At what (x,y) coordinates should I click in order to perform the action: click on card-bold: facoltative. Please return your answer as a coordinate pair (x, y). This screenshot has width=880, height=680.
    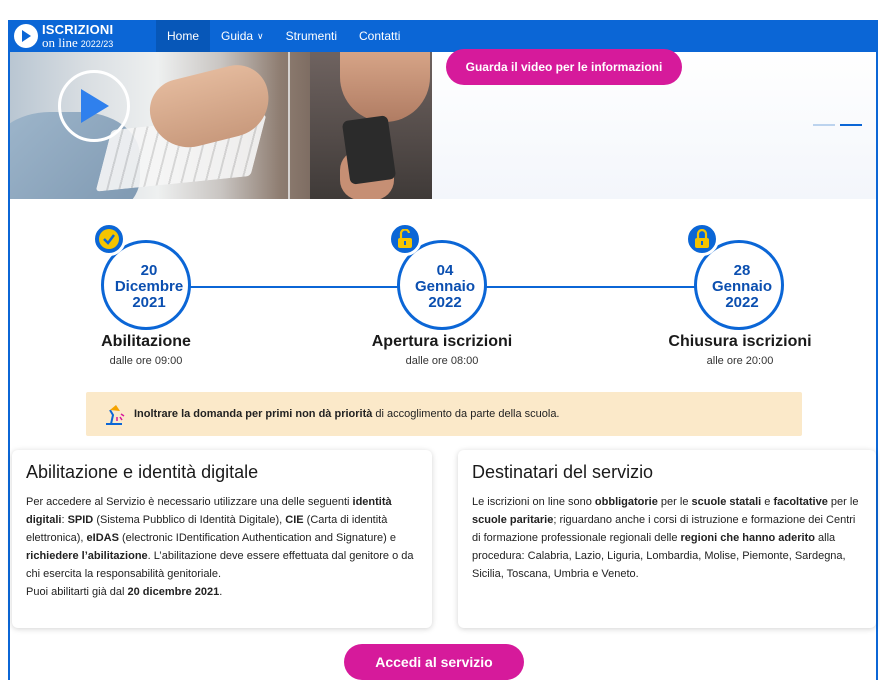
    Looking at the image, I should click on (800, 502).